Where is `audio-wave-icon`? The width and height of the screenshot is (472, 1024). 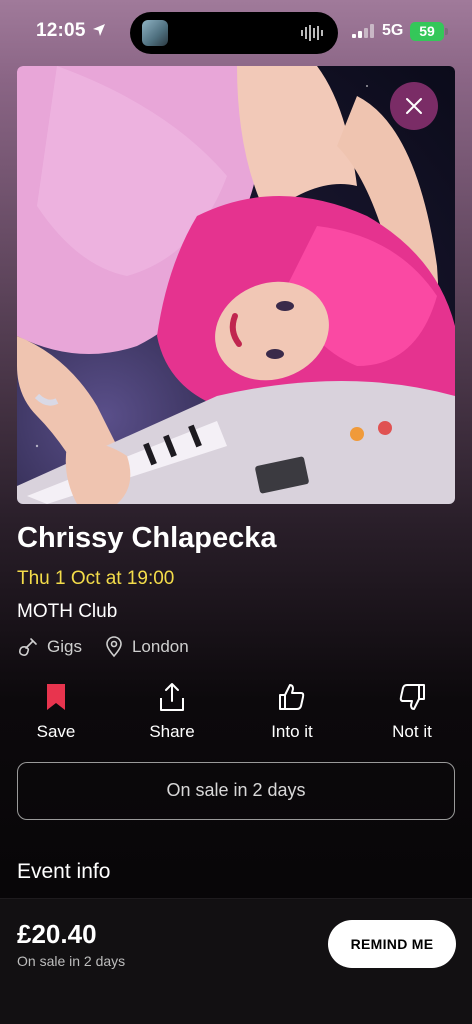 audio-wave-icon is located at coordinates (312, 33).